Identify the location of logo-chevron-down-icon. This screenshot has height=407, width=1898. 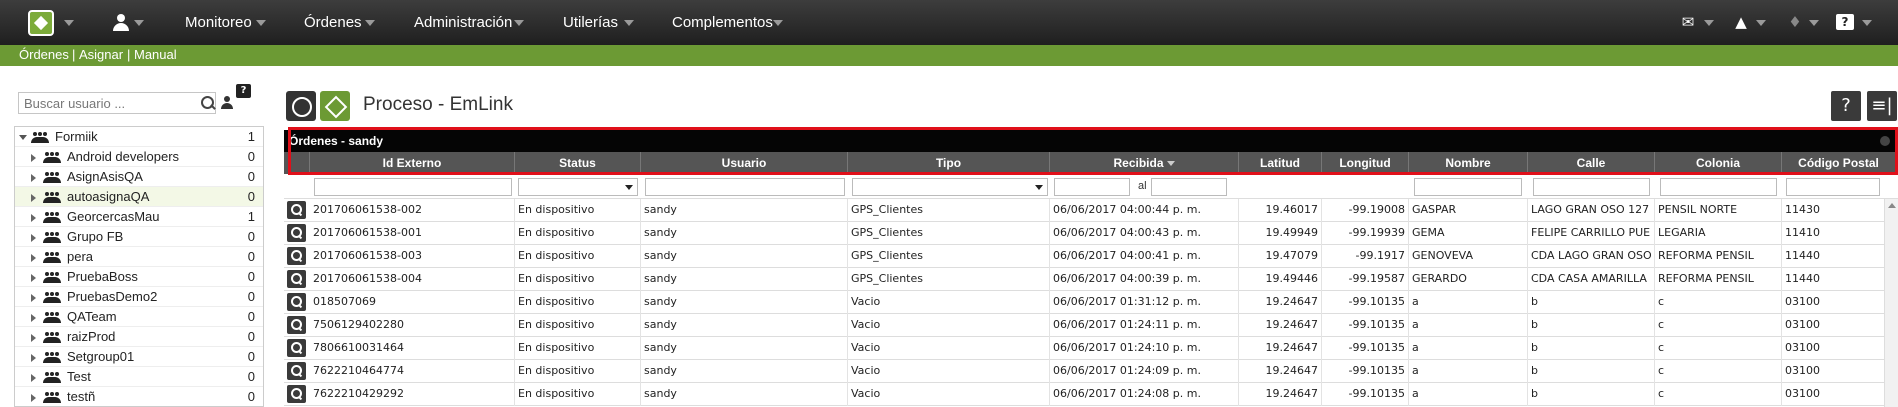
(69, 23).